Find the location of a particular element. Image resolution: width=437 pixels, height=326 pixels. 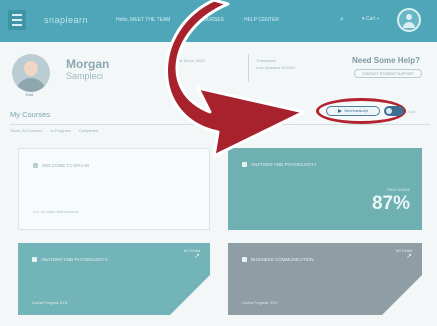

toggle-knob is located at coordinates (389, 111).